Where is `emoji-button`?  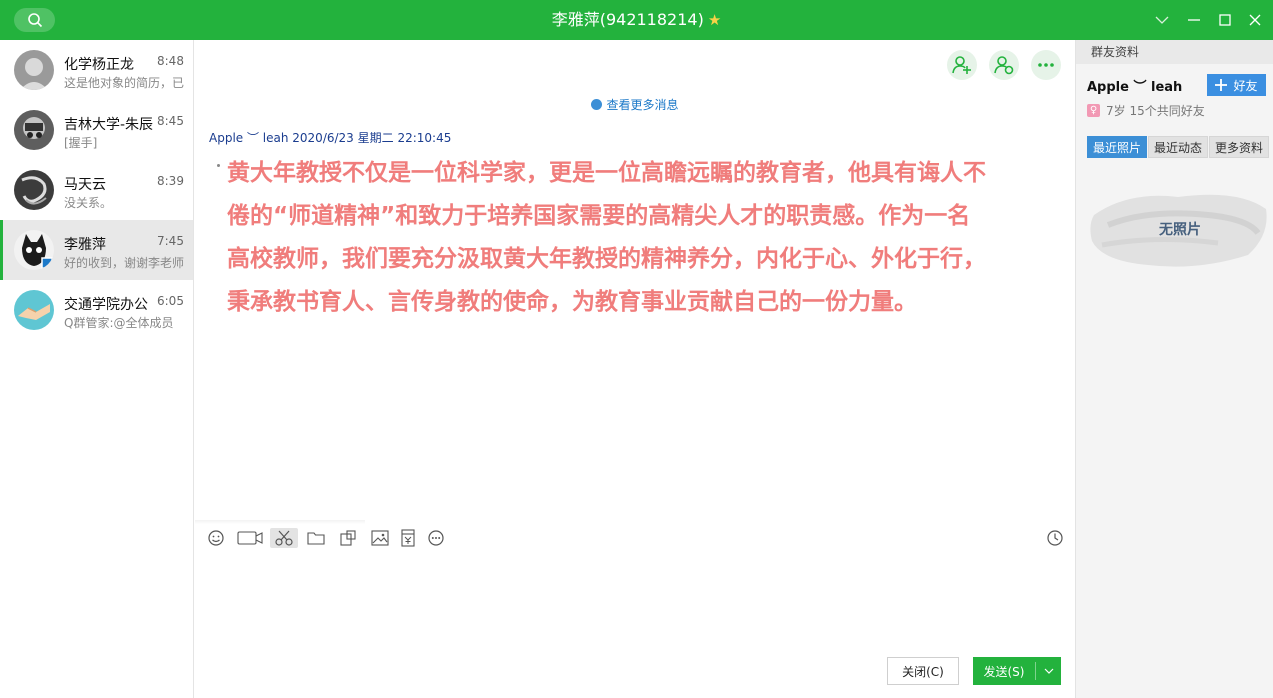
emoji-button is located at coordinates (216, 538).